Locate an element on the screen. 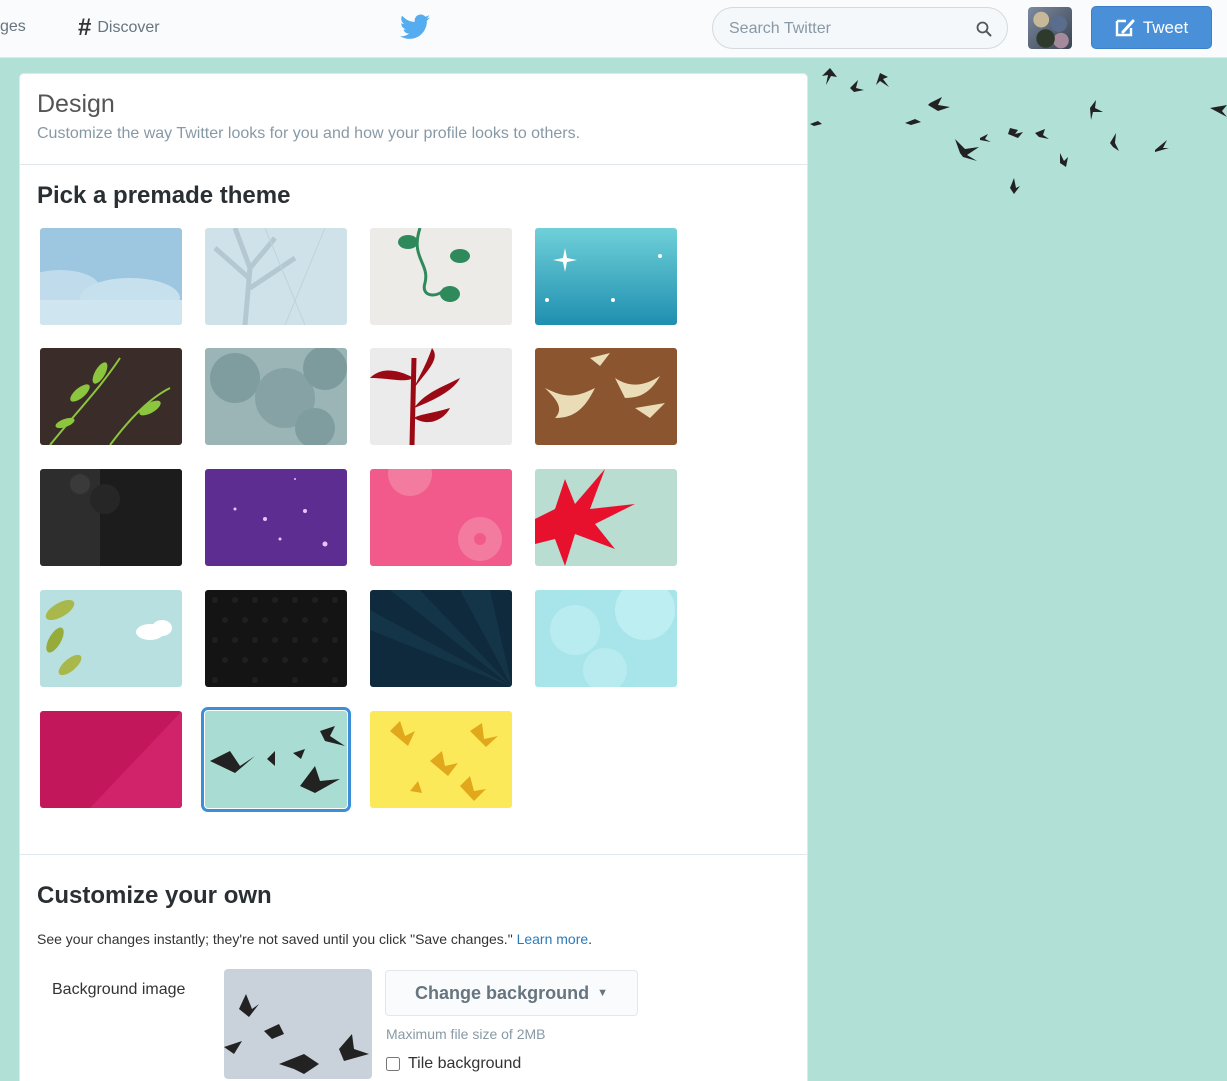 The image size is (1227, 1081). theme-birds-selected is located at coordinates (276, 759).